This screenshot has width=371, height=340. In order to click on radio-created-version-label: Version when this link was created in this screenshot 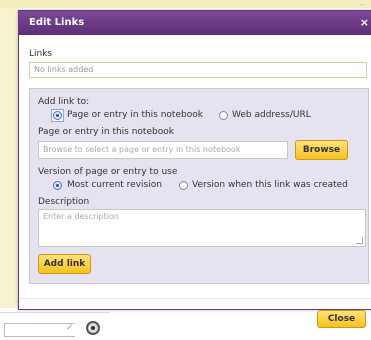, I will do `click(270, 185)`.